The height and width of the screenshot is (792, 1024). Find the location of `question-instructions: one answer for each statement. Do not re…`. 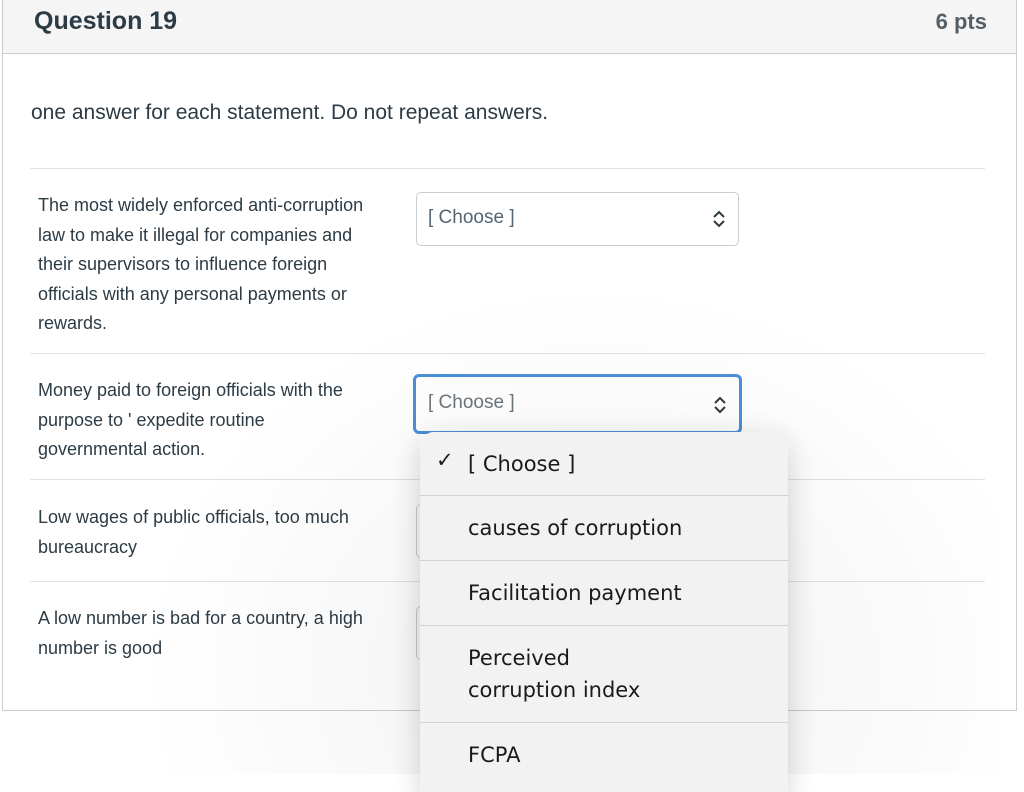

question-instructions: one answer for each statement. Do not re… is located at coordinates (290, 112).